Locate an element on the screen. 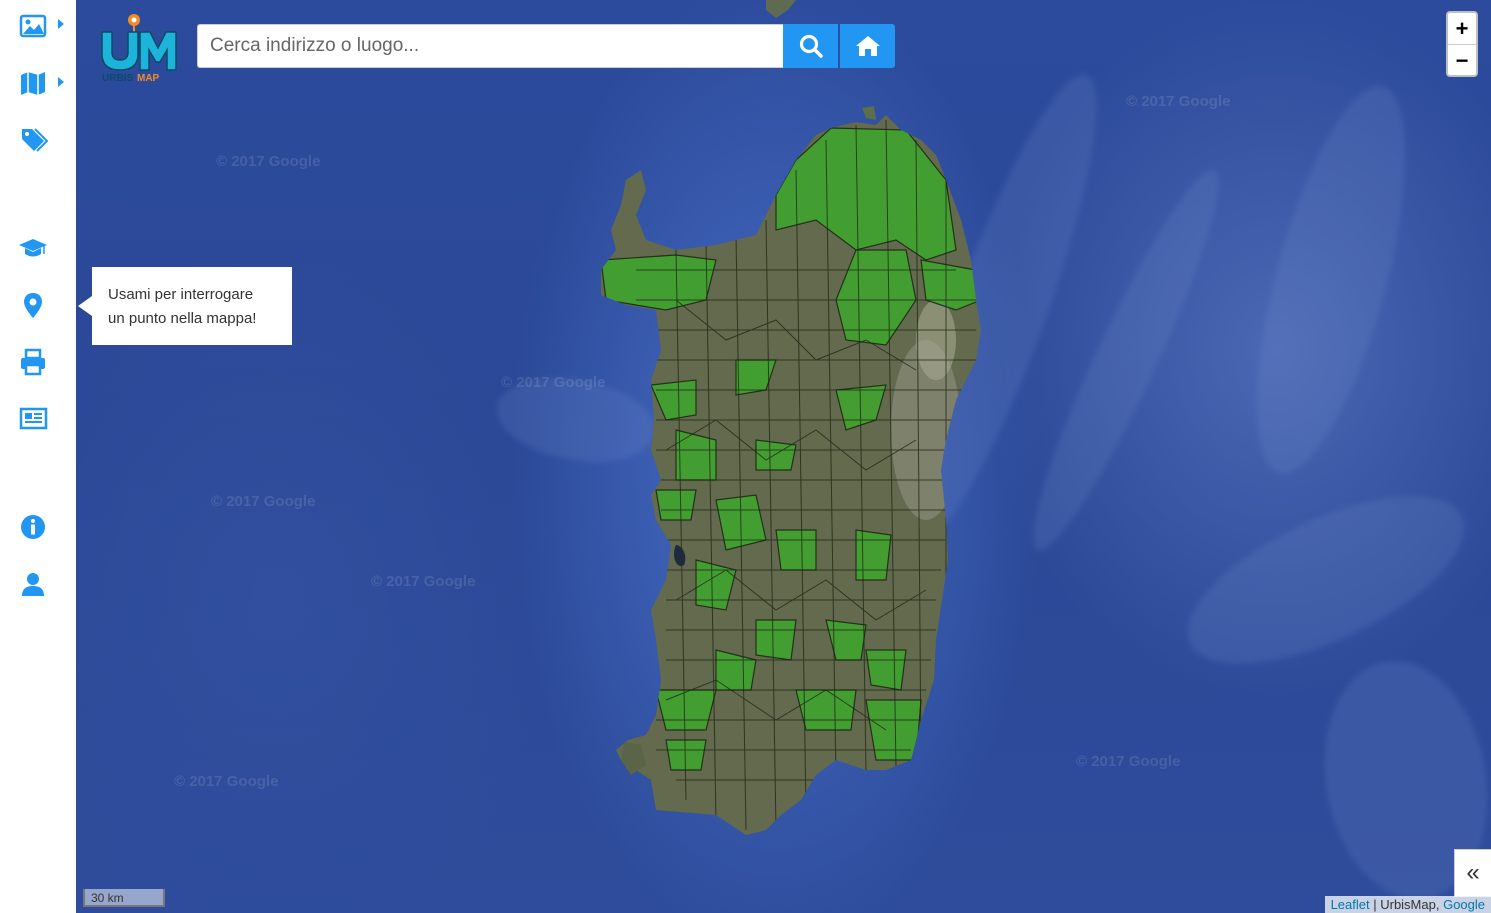 This screenshot has width=1491, height=913. graduation-cap-icon is located at coordinates (33, 248).